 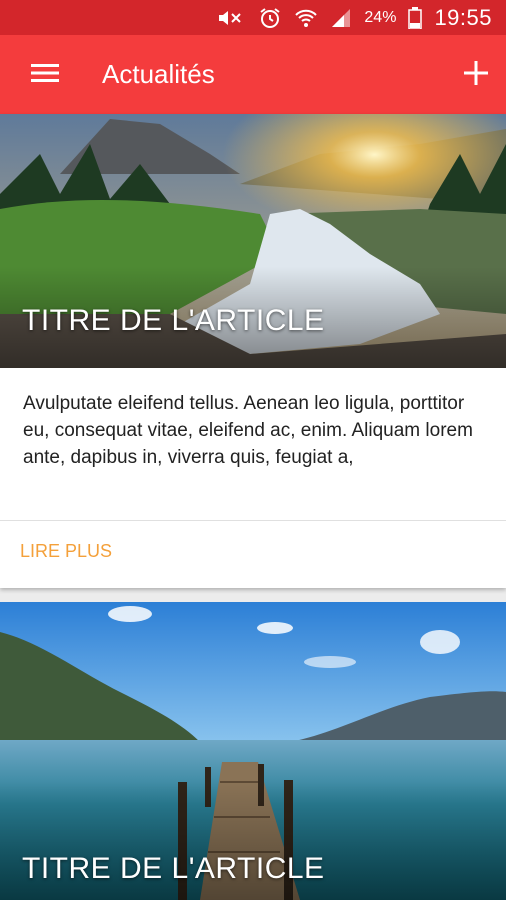 What do you see at coordinates (380, 17) in the screenshot?
I see `battery-percent: 24%` at bounding box center [380, 17].